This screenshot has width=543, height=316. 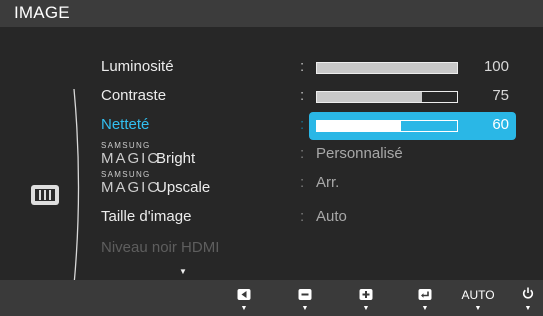 I want to click on menu-title: IMAGE, so click(x=42, y=12).